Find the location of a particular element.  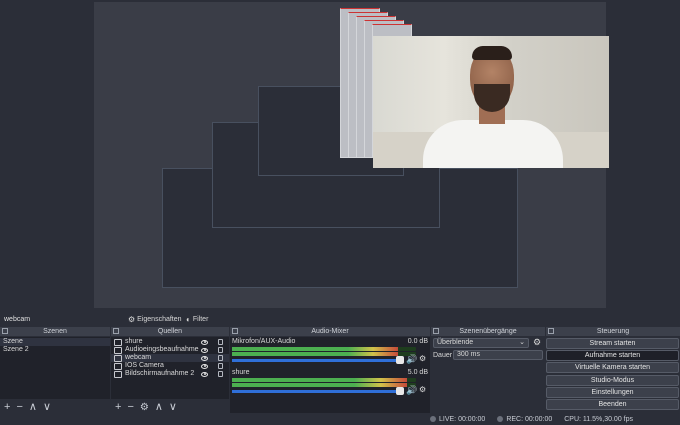

transitions-panel: Überblende ⌄ ⚙ Dauer 300 ms is located at coordinates (488, 368).